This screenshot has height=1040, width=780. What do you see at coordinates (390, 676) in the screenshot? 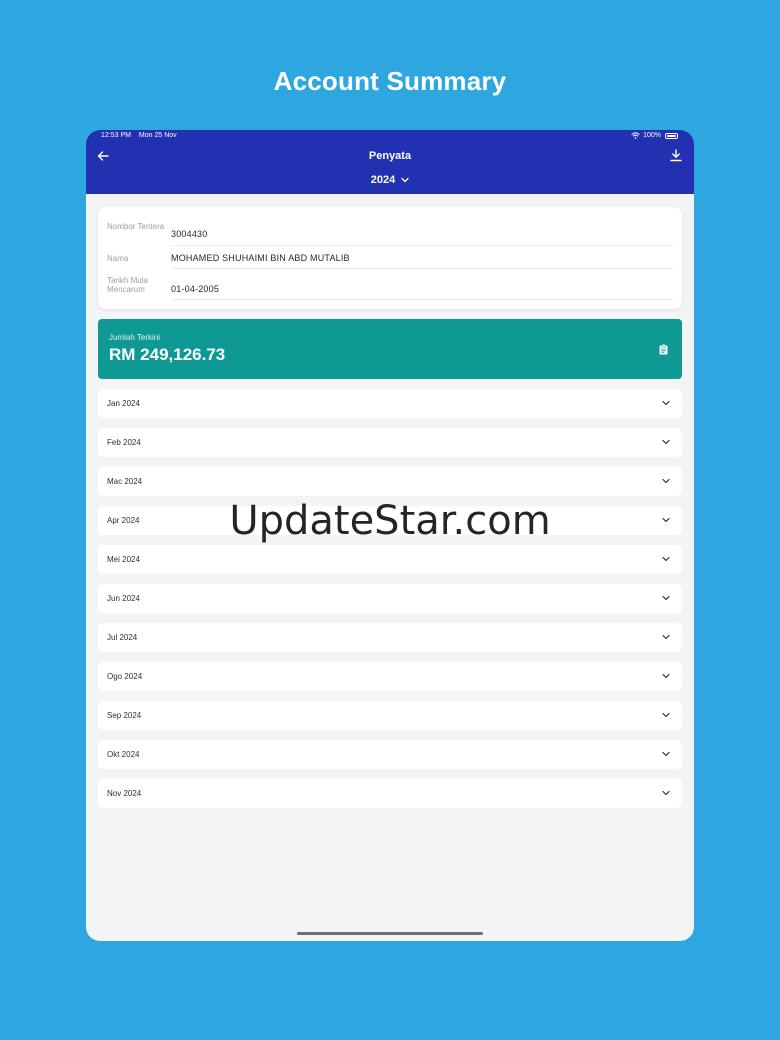
I see `month-item-ogo: Ogo 2024` at bounding box center [390, 676].